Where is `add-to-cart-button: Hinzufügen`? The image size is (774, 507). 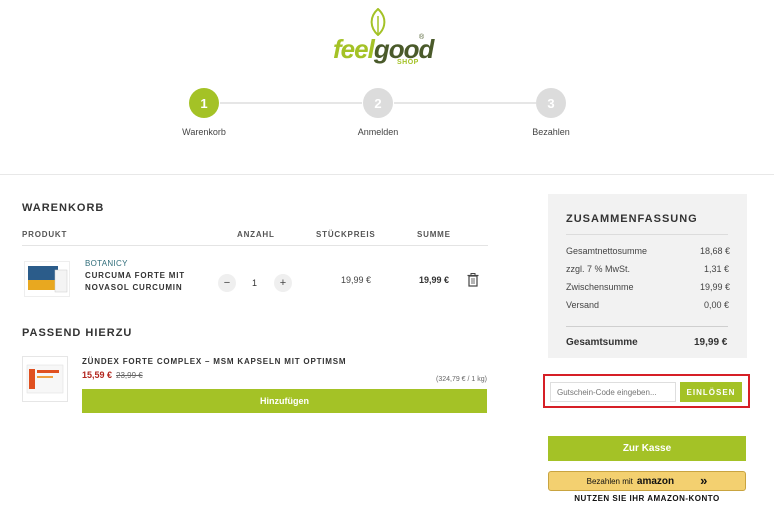 add-to-cart-button: Hinzufügen is located at coordinates (284, 401).